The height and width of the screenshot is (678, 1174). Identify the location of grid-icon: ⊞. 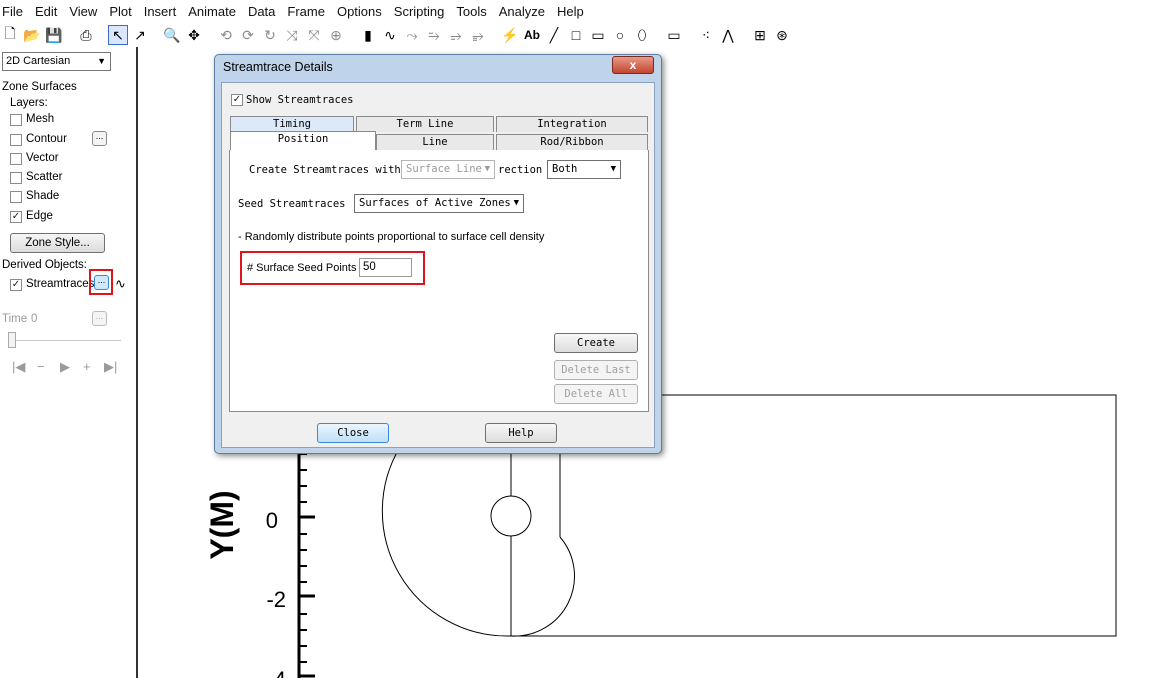
(760, 35).